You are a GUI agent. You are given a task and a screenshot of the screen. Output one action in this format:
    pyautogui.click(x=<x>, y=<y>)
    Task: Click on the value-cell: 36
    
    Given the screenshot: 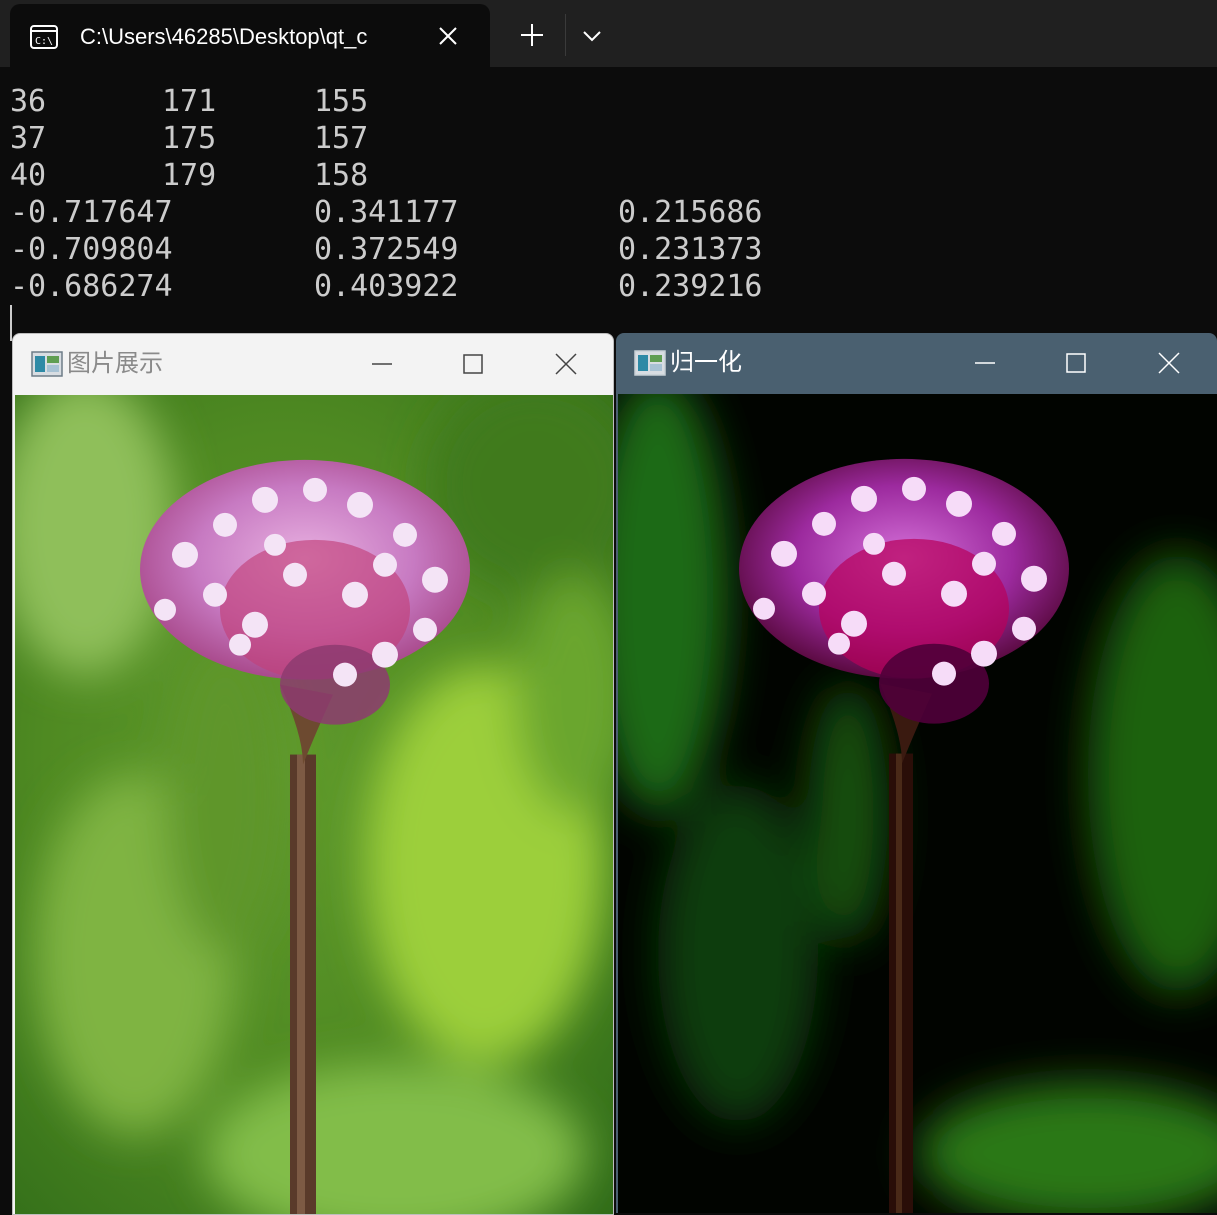 What is the action you would take?
    pyautogui.click(x=28, y=101)
    